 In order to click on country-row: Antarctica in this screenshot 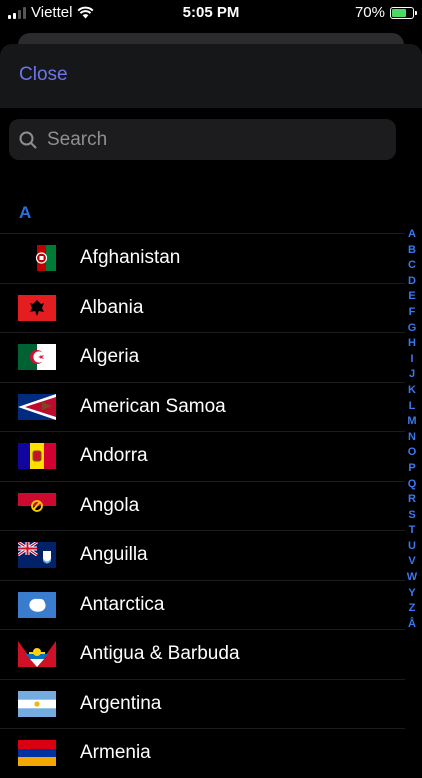, I will do `click(202, 604)`.